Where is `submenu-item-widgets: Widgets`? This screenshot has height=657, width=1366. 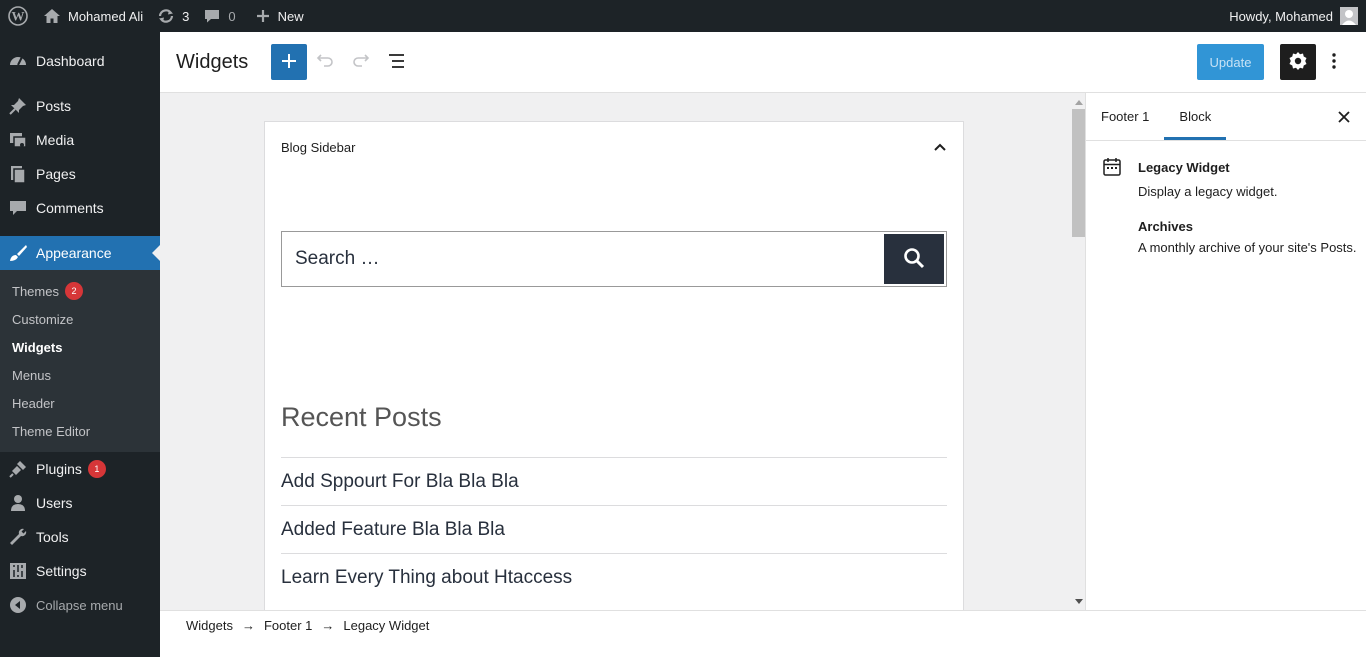
submenu-item-widgets: Widgets is located at coordinates (80, 347).